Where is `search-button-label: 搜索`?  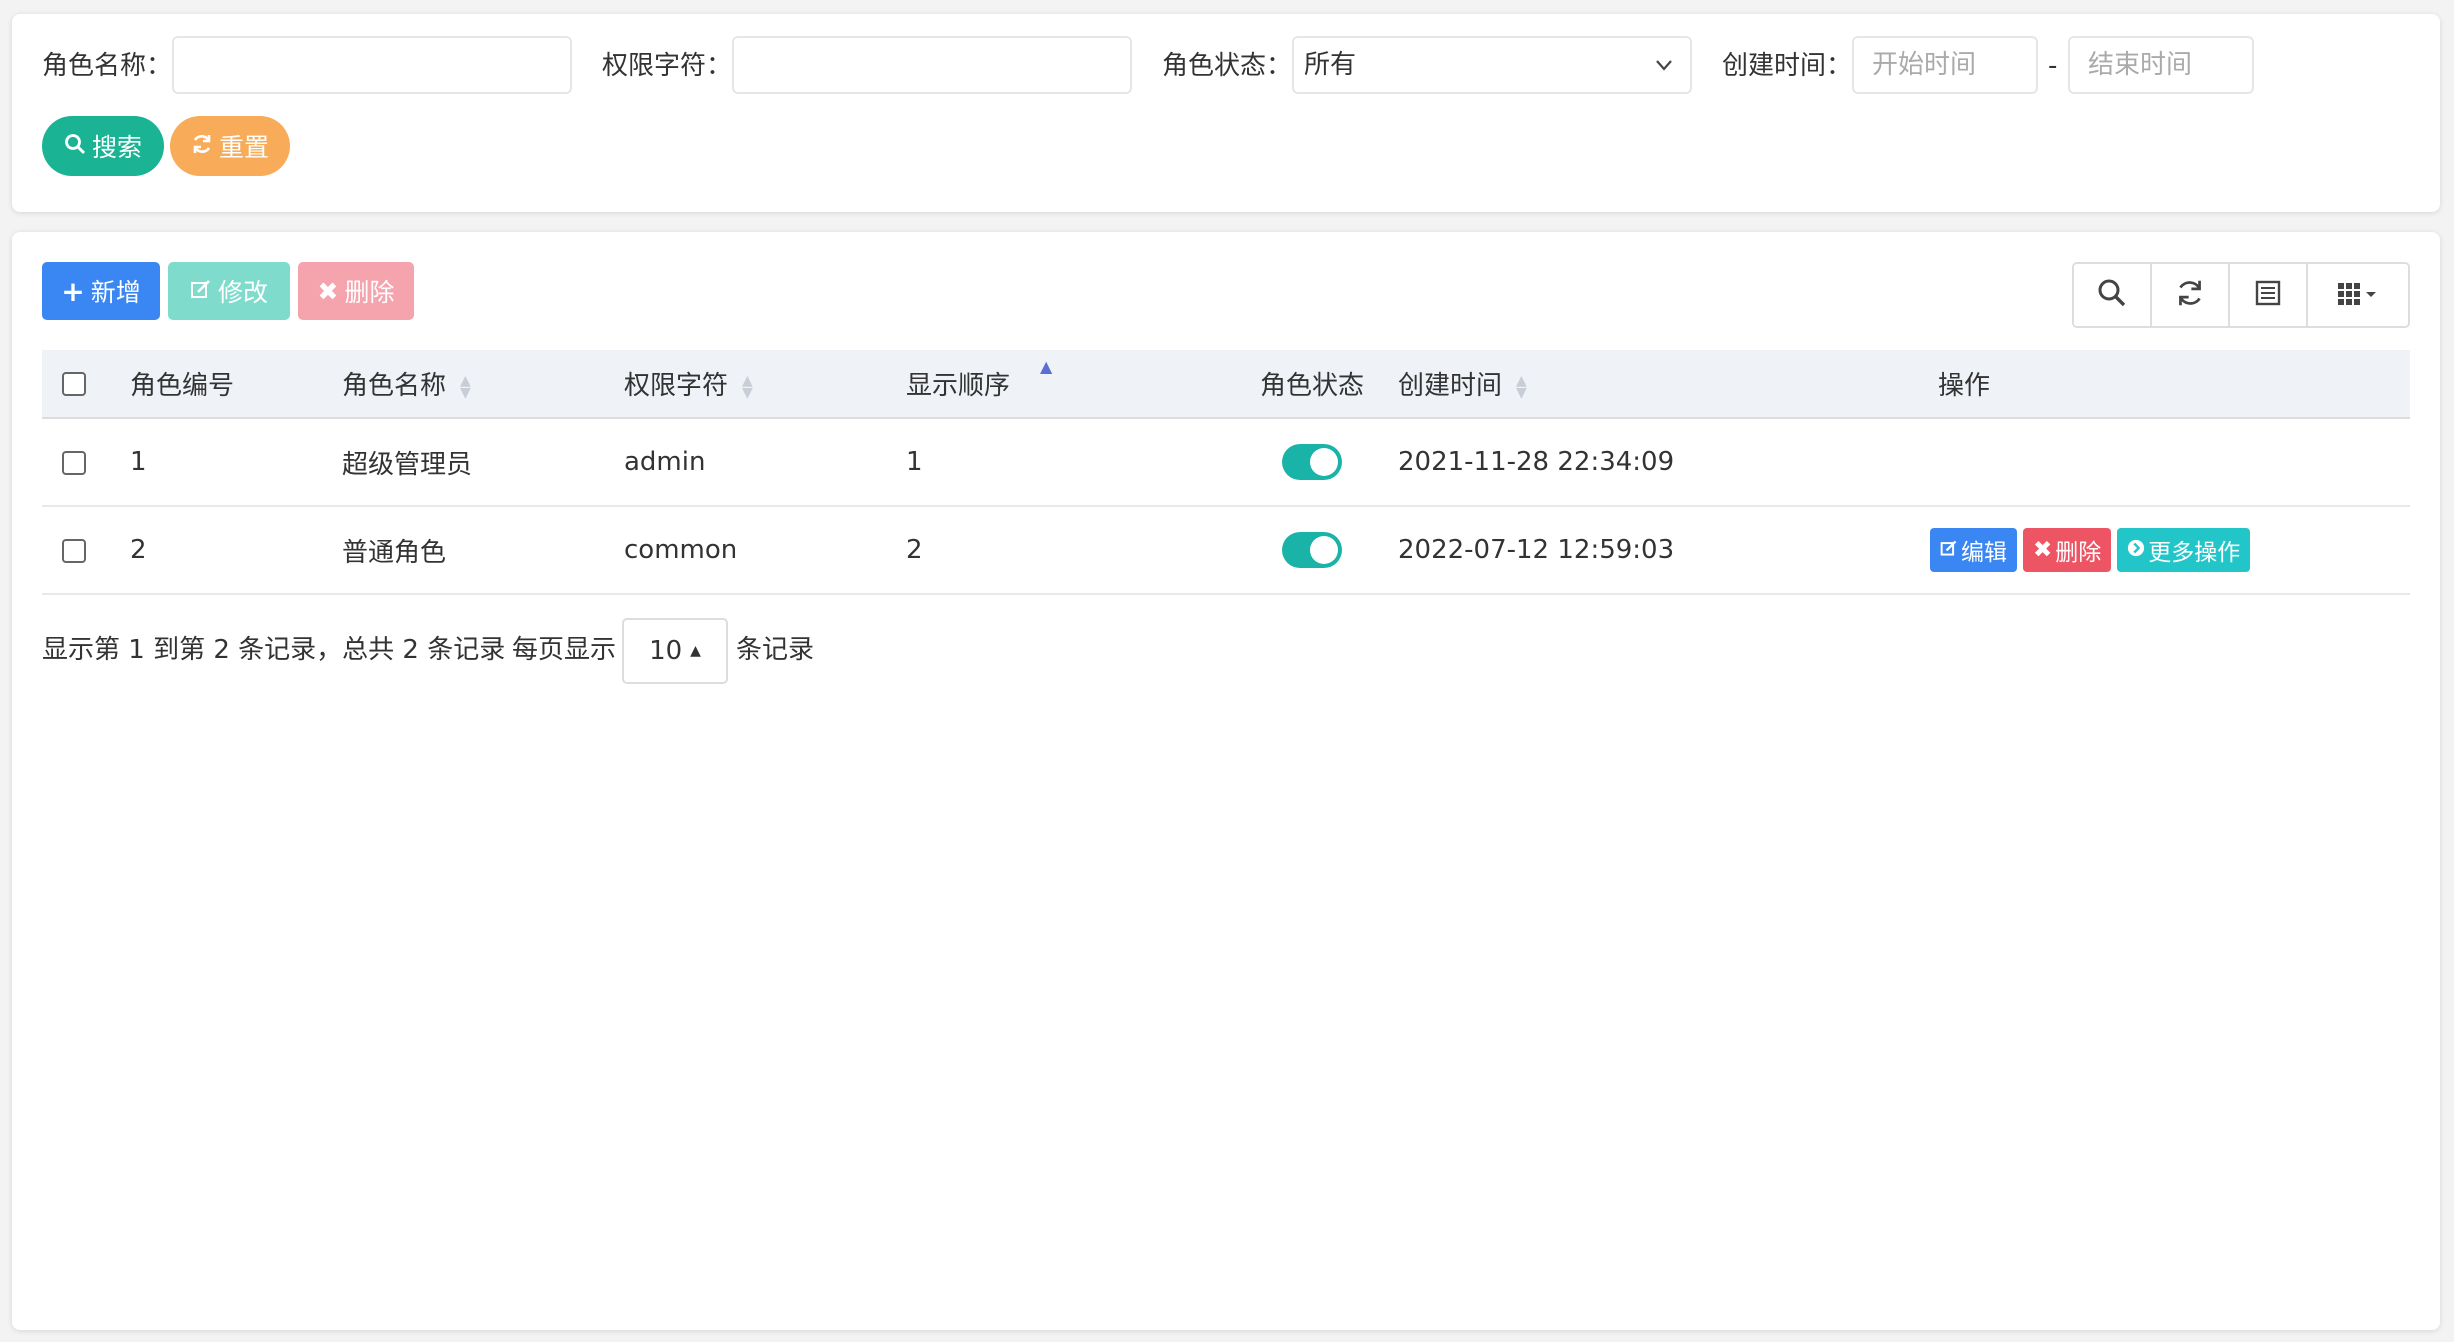 search-button-label: 搜索 is located at coordinates (116, 147).